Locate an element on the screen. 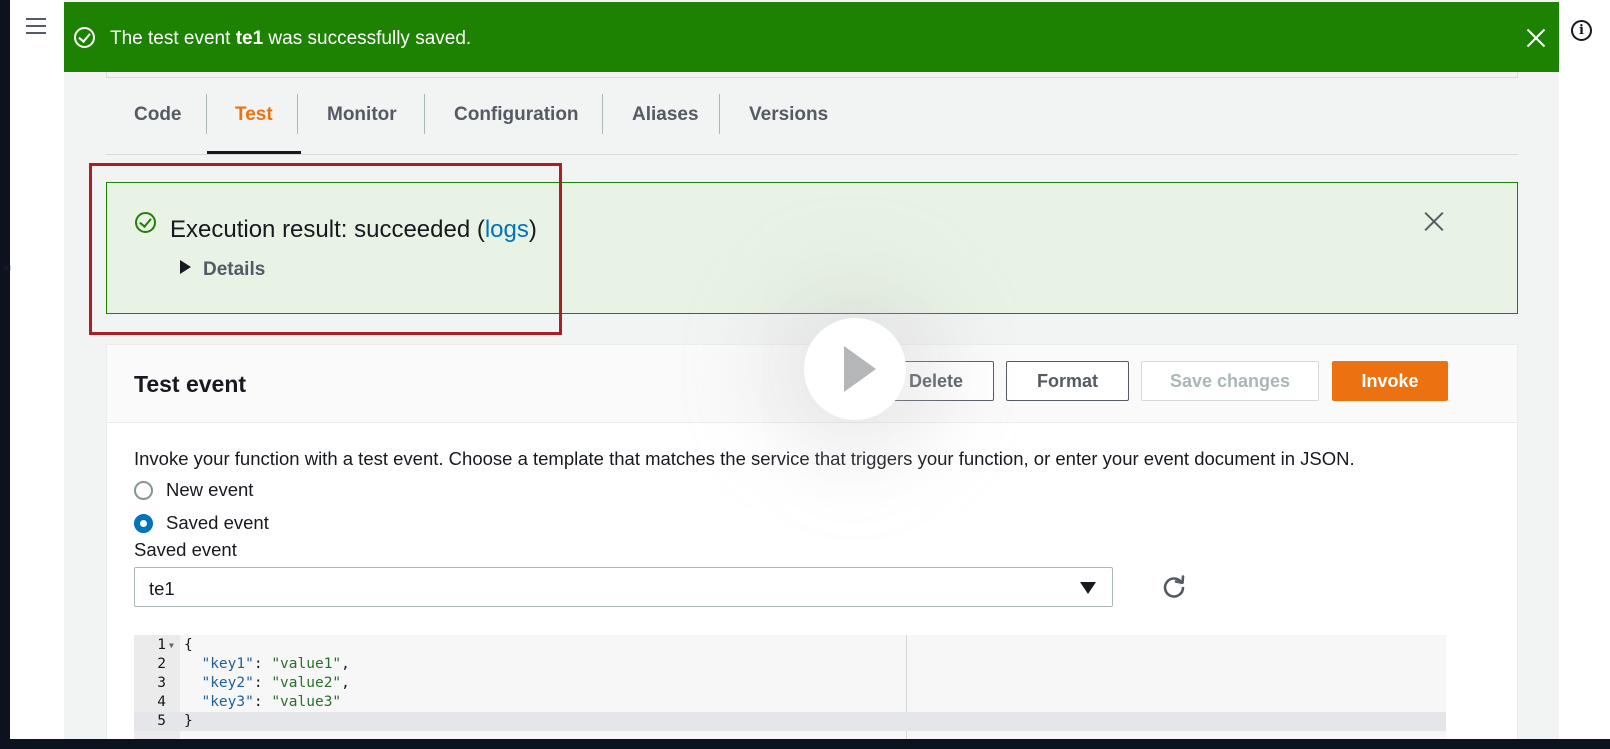  video-play-button is located at coordinates (855, 369).